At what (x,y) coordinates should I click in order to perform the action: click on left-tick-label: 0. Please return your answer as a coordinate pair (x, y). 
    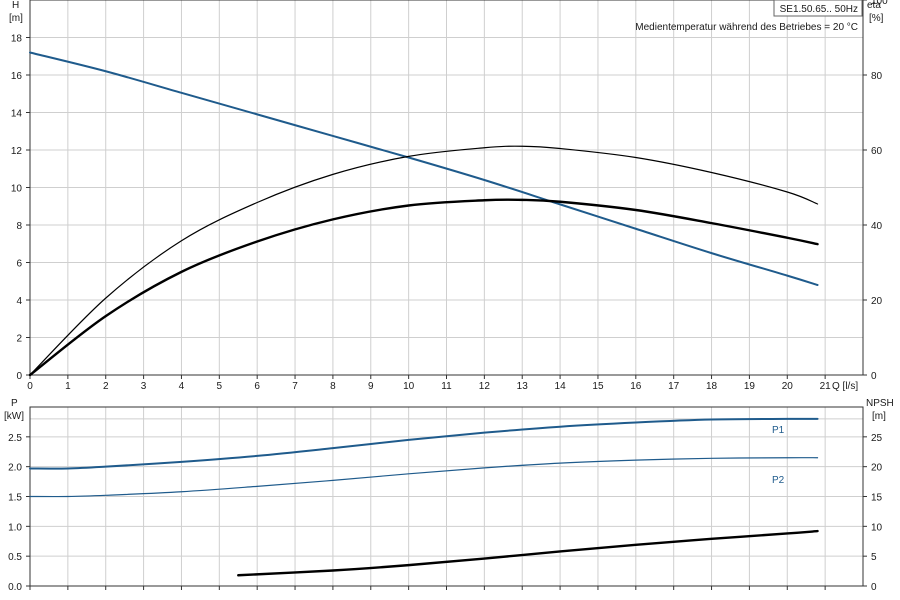
    Looking at the image, I should click on (19, 376).